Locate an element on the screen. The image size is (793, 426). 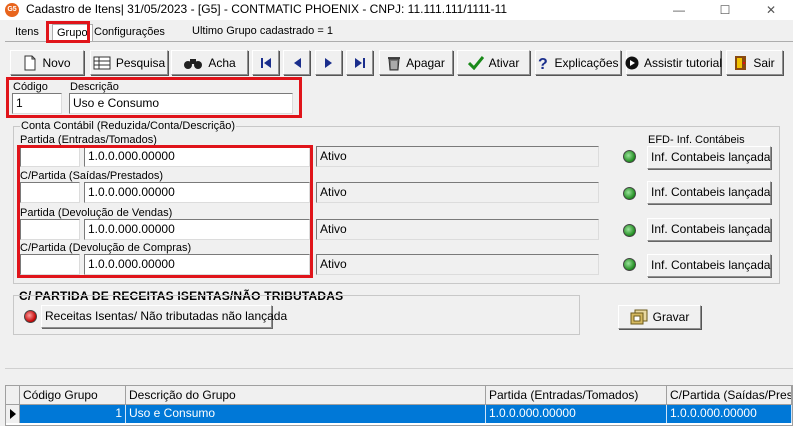
question-mark-icon: ? is located at coordinates (543, 63).